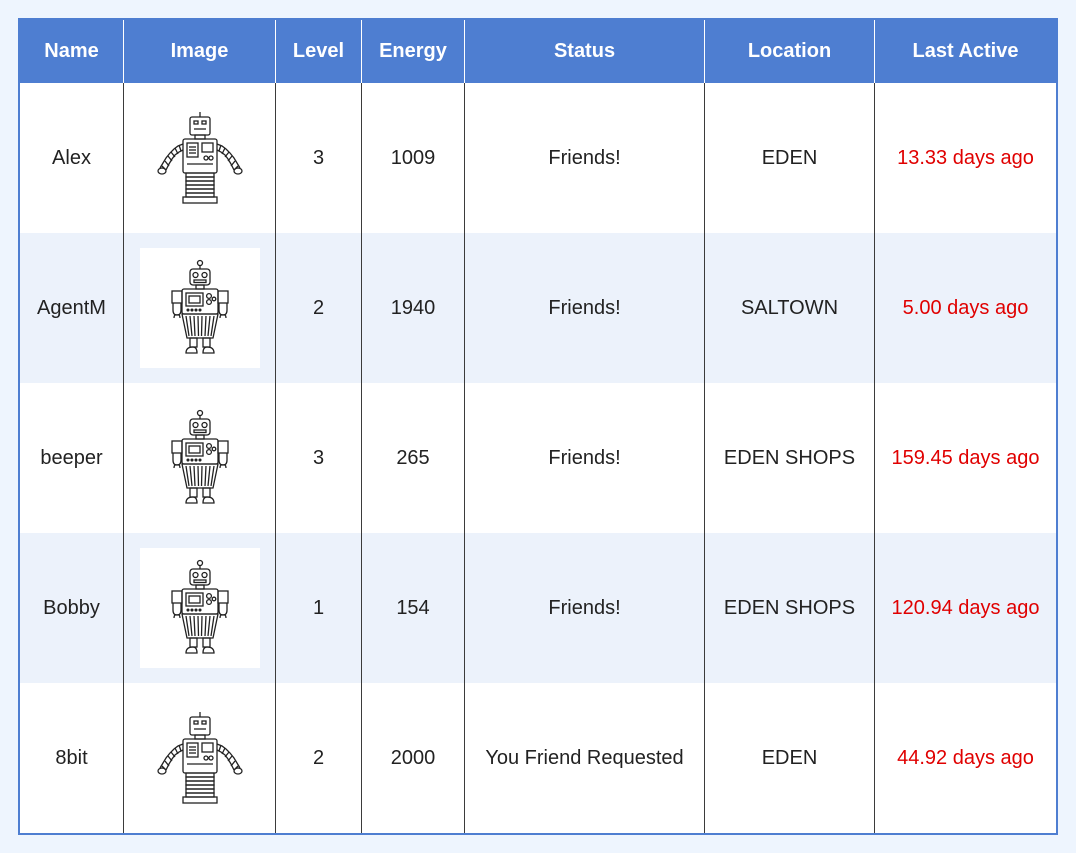 The height and width of the screenshot is (853, 1076). What do you see at coordinates (965, 158) in the screenshot?
I see `cell-last-active: 13.33 days ago` at bounding box center [965, 158].